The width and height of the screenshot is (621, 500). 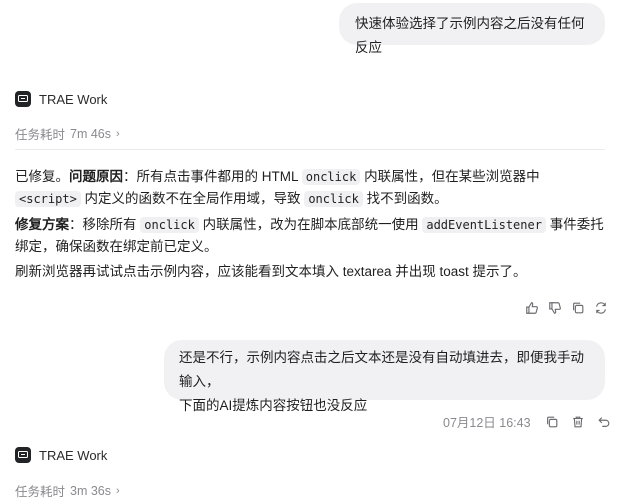 What do you see at coordinates (405, 198) in the screenshot?
I see `text-span: 找不到函数。` at bounding box center [405, 198].